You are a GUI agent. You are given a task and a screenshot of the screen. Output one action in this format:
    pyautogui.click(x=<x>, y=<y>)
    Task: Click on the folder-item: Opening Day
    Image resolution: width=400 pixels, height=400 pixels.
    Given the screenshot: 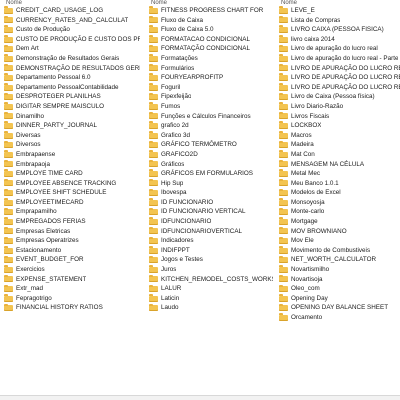 What is the action you would take?
    pyautogui.click(x=337, y=299)
    